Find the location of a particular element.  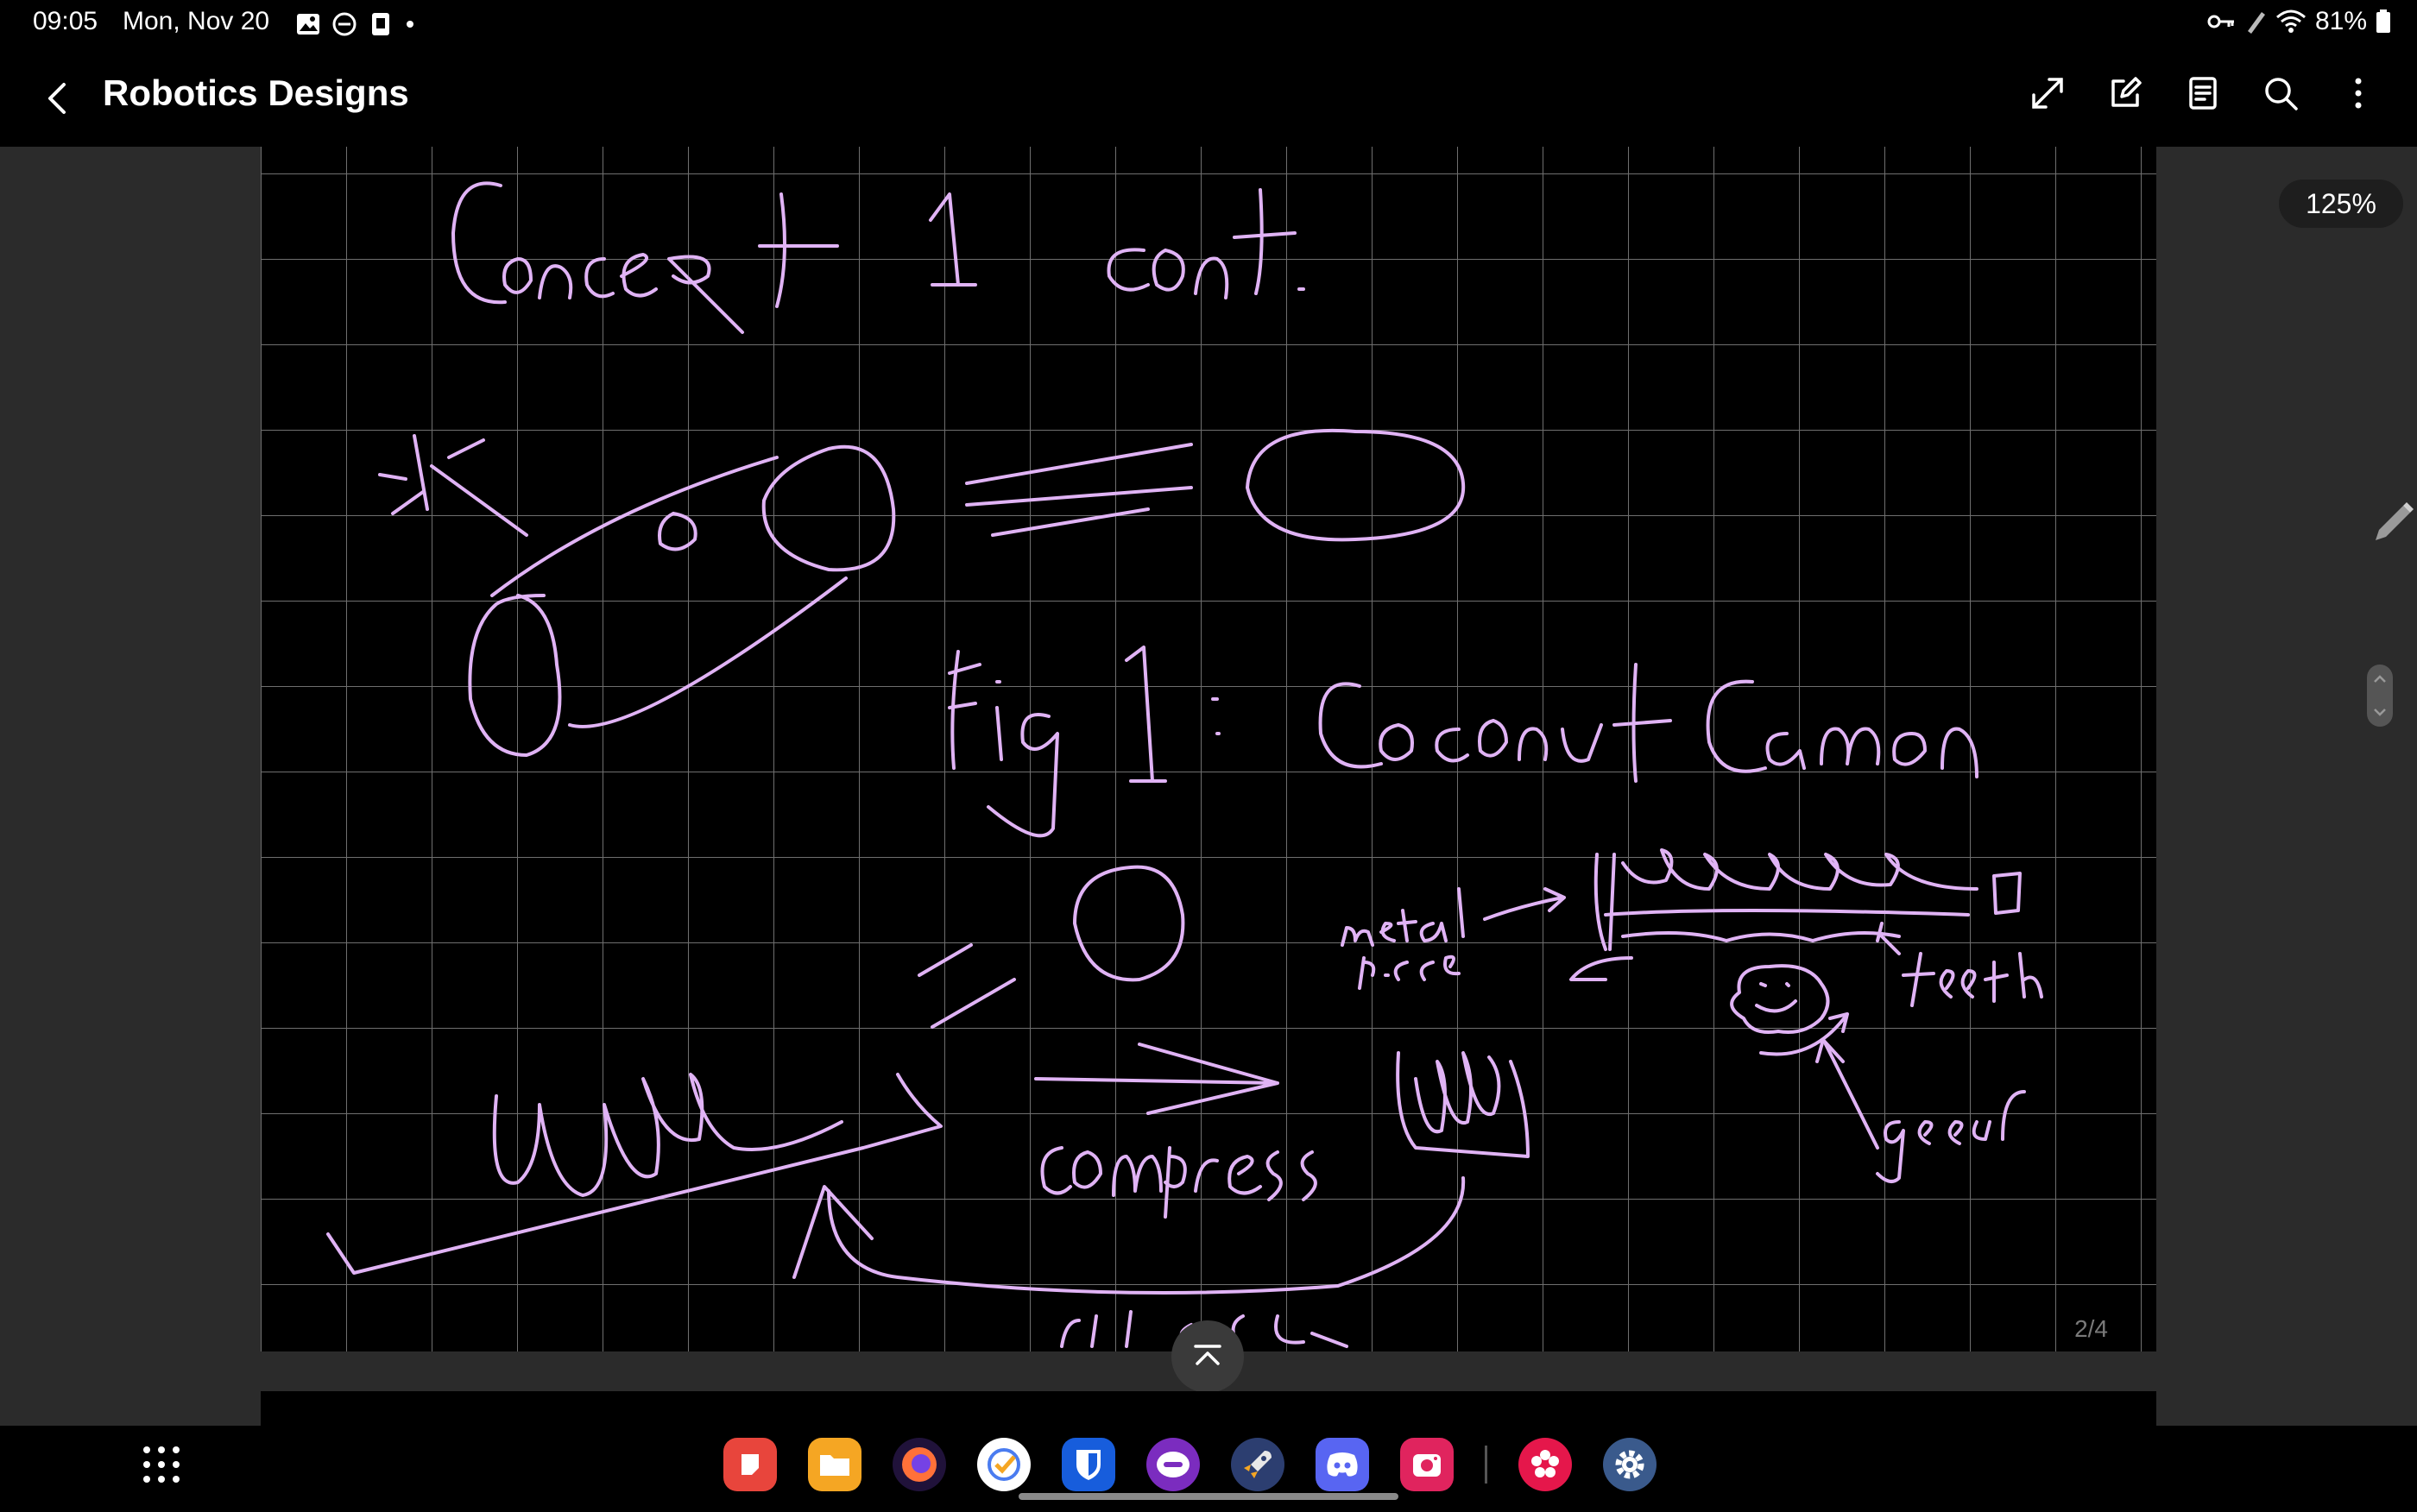

more-vert-icon is located at coordinates (2358, 94).